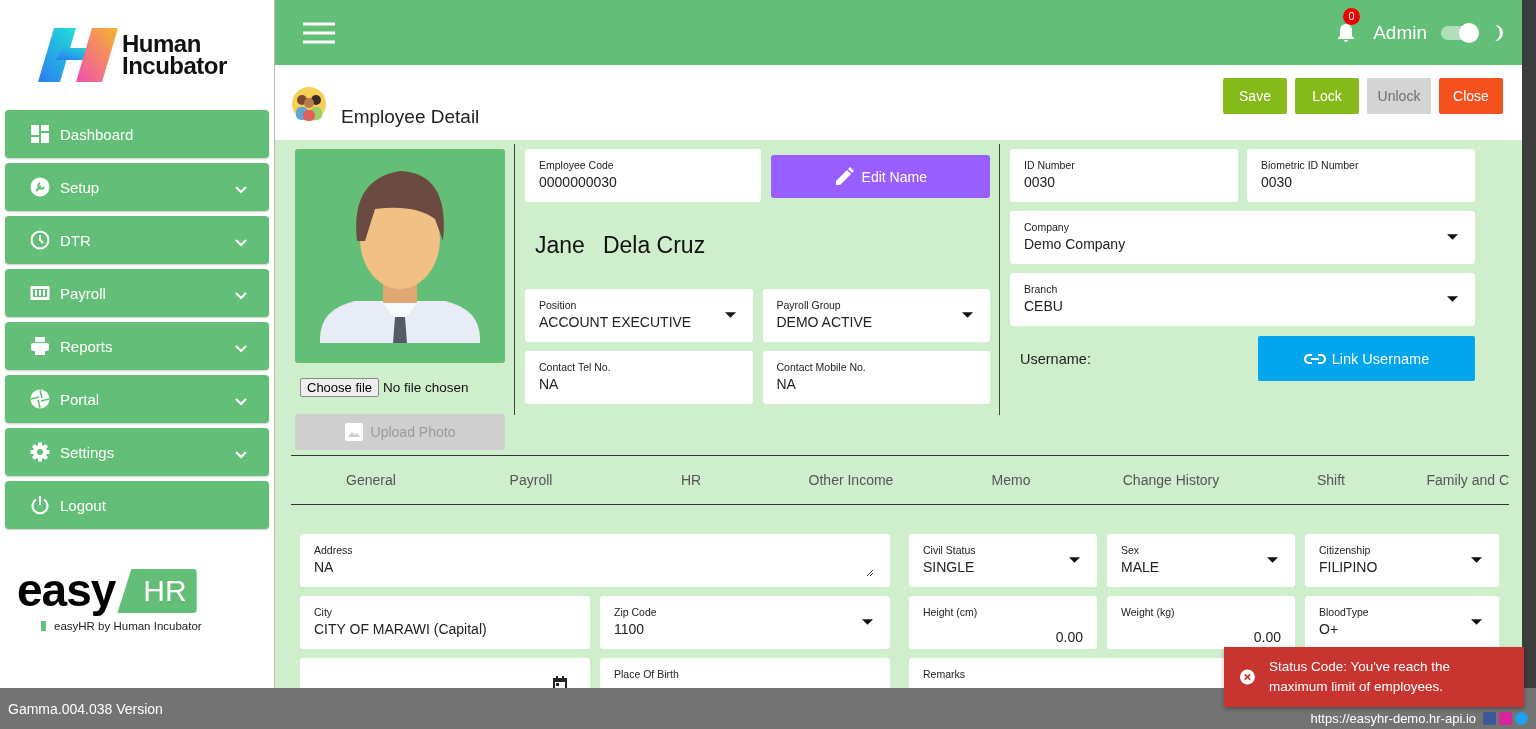 The image size is (1536, 729). Describe the element at coordinates (1003, 622) in the screenshot. I see `number-field: Height (cm) 0.00` at that location.